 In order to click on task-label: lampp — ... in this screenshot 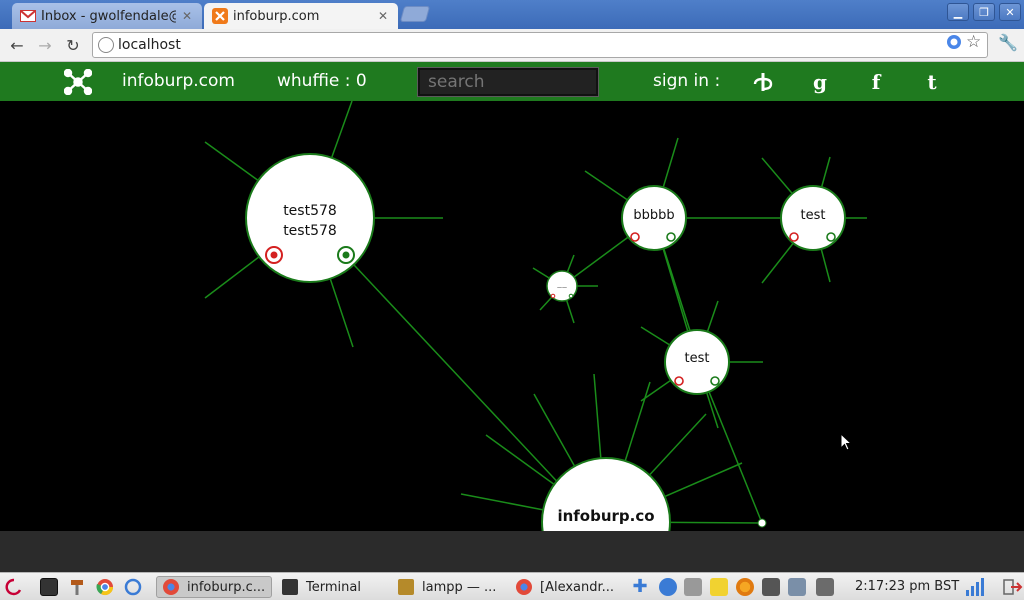, I will do `click(459, 587)`.